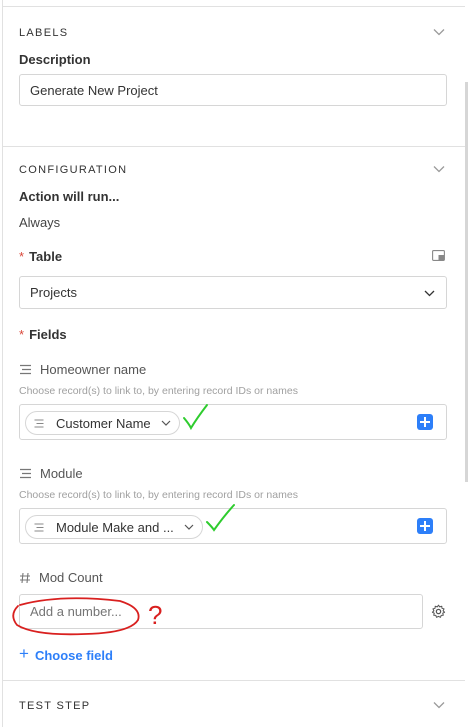 The height and width of the screenshot is (727, 468). I want to click on table-select: Projects, so click(233, 292).